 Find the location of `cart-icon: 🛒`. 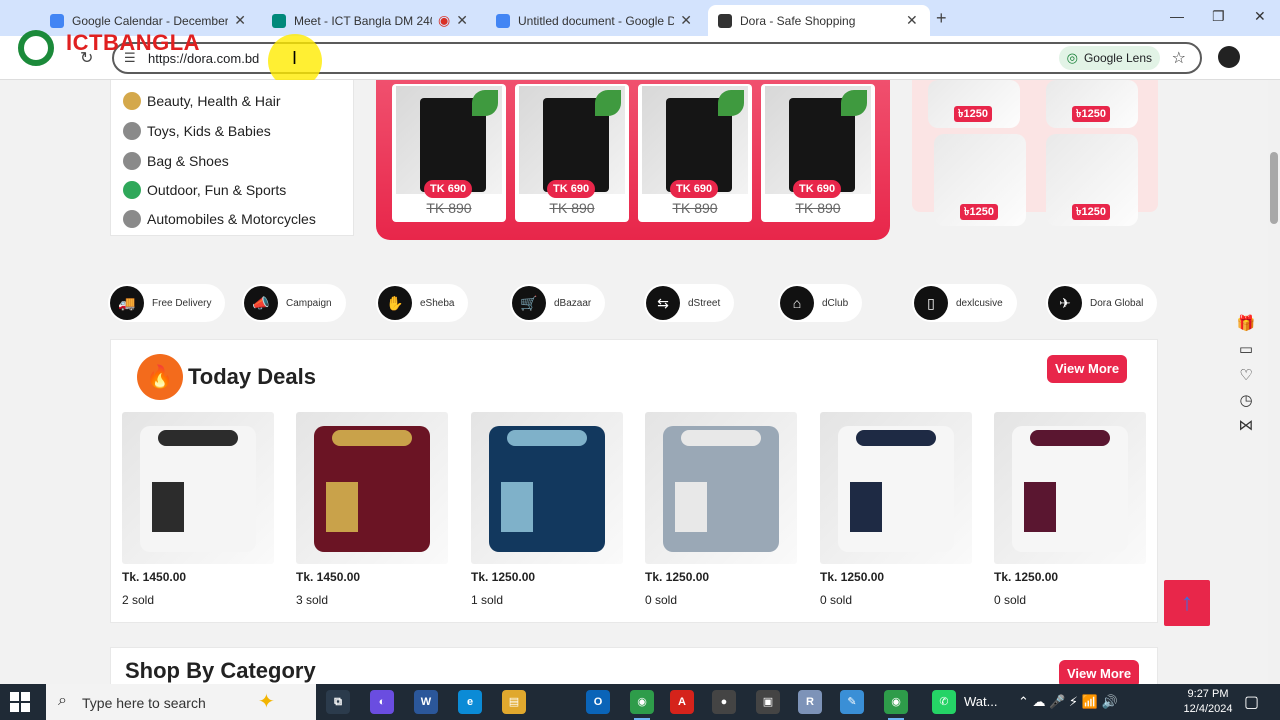

cart-icon: 🛒 is located at coordinates (529, 303).